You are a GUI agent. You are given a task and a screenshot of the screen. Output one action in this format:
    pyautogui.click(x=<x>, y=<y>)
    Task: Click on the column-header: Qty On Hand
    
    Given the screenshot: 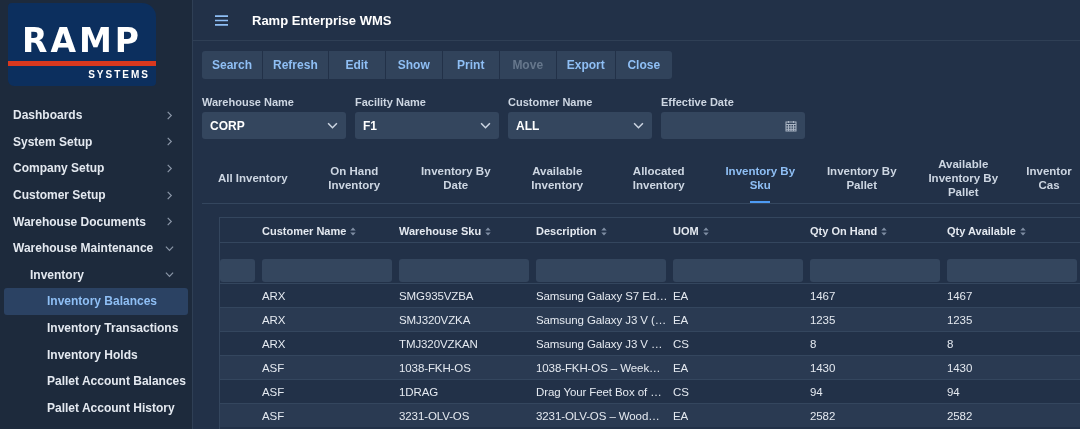 What is the action you would take?
    pyautogui.click(x=849, y=231)
    